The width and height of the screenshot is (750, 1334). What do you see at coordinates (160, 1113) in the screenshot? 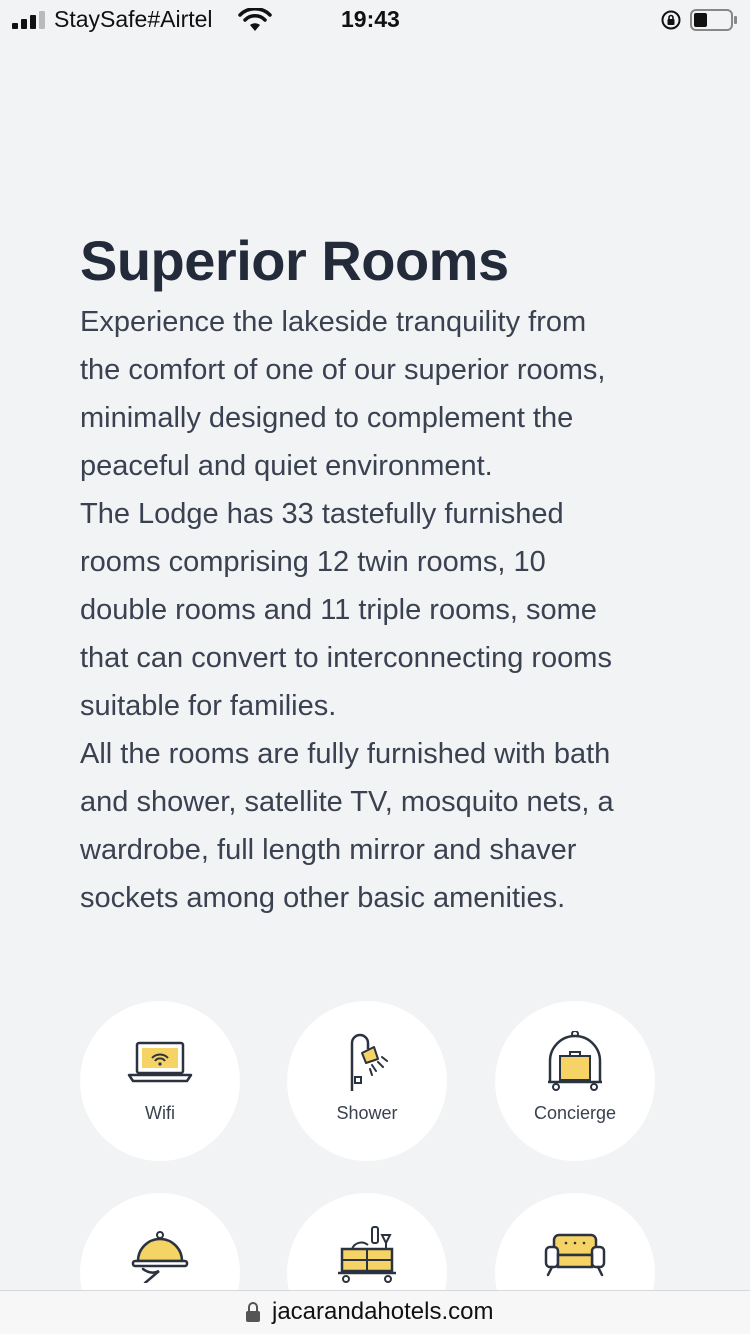
I see `amenity-label-wifi: Wifi` at bounding box center [160, 1113].